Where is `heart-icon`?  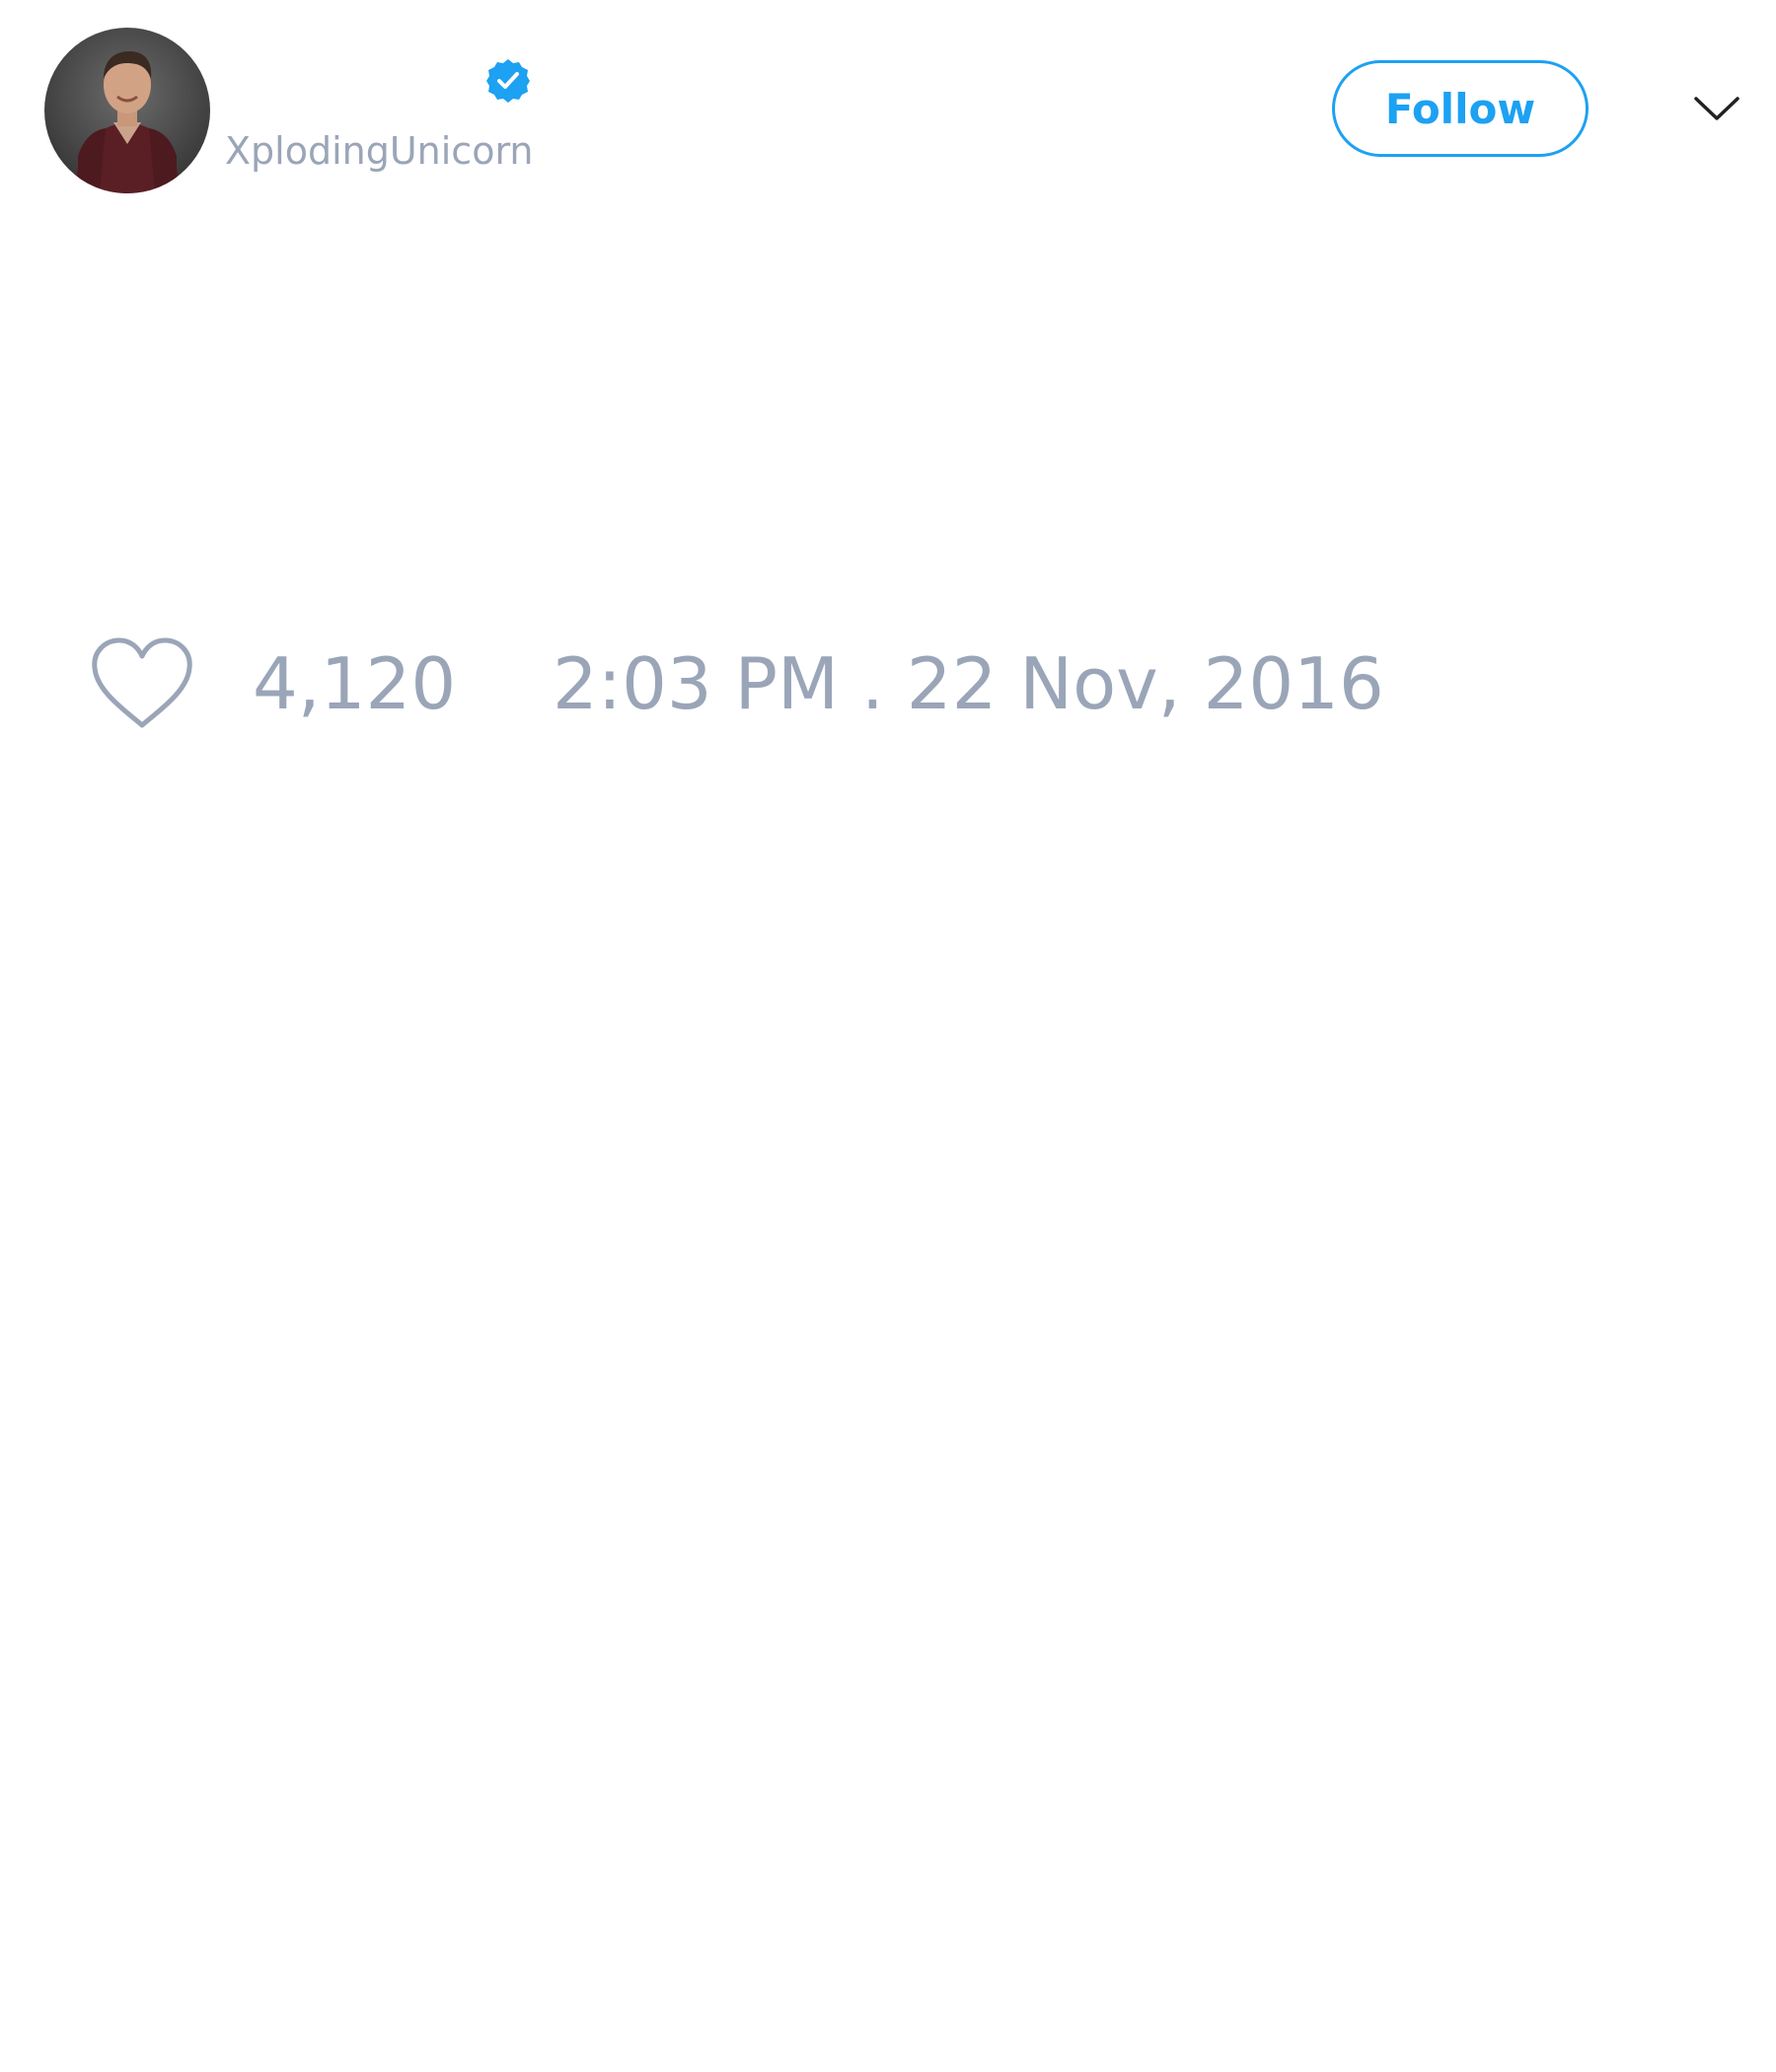
heart-icon is located at coordinates (142, 684).